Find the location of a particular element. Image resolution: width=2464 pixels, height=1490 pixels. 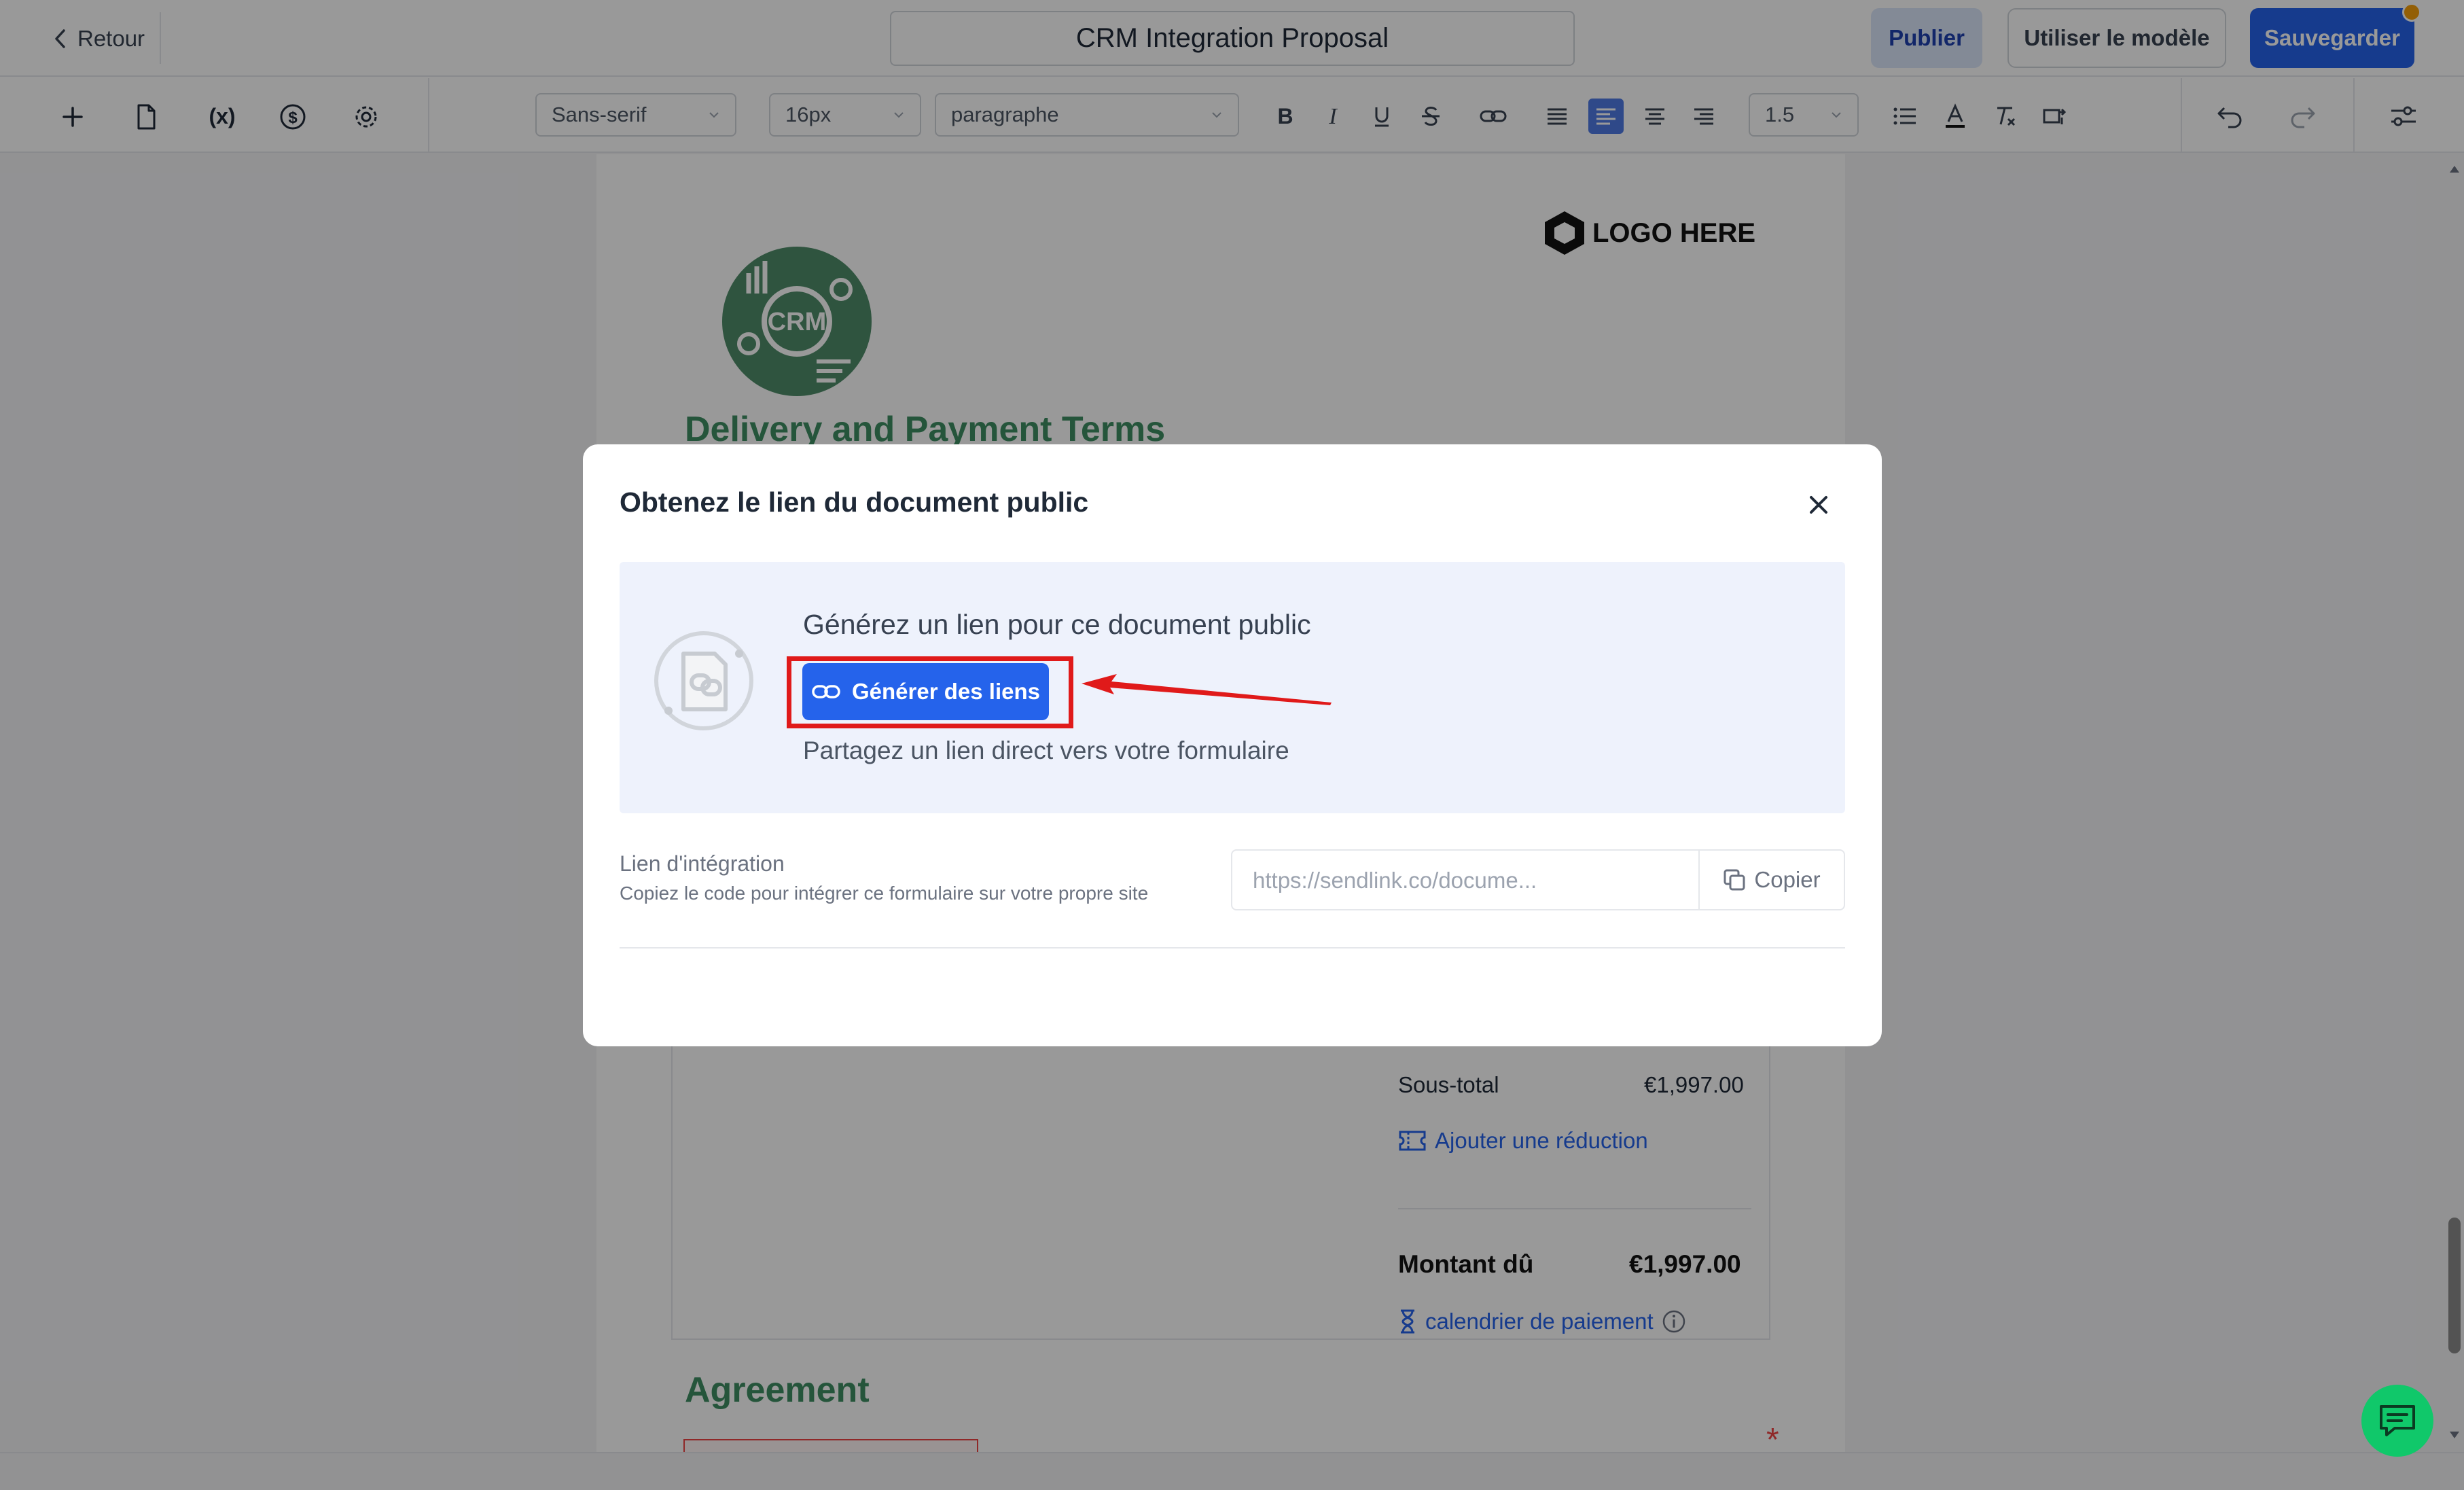

divider is located at coordinates (1232, 947).